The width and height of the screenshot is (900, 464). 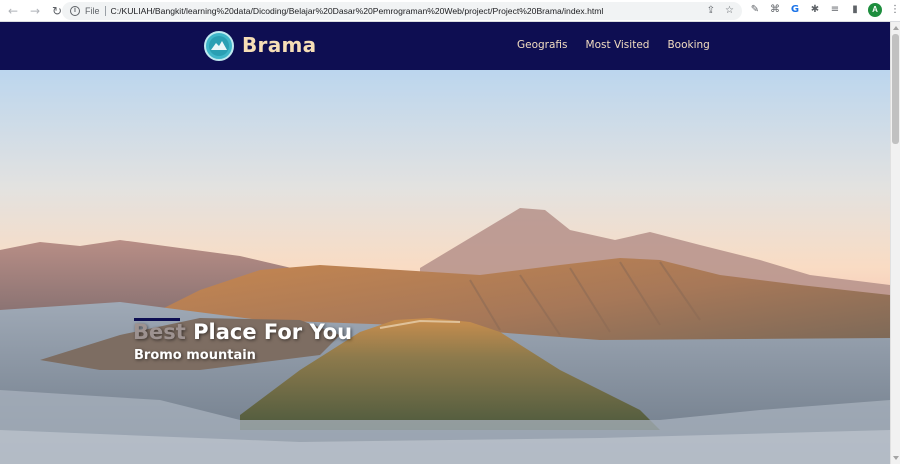 What do you see at coordinates (219, 46) in the screenshot?
I see `brand-logo-icon` at bounding box center [219, 46].